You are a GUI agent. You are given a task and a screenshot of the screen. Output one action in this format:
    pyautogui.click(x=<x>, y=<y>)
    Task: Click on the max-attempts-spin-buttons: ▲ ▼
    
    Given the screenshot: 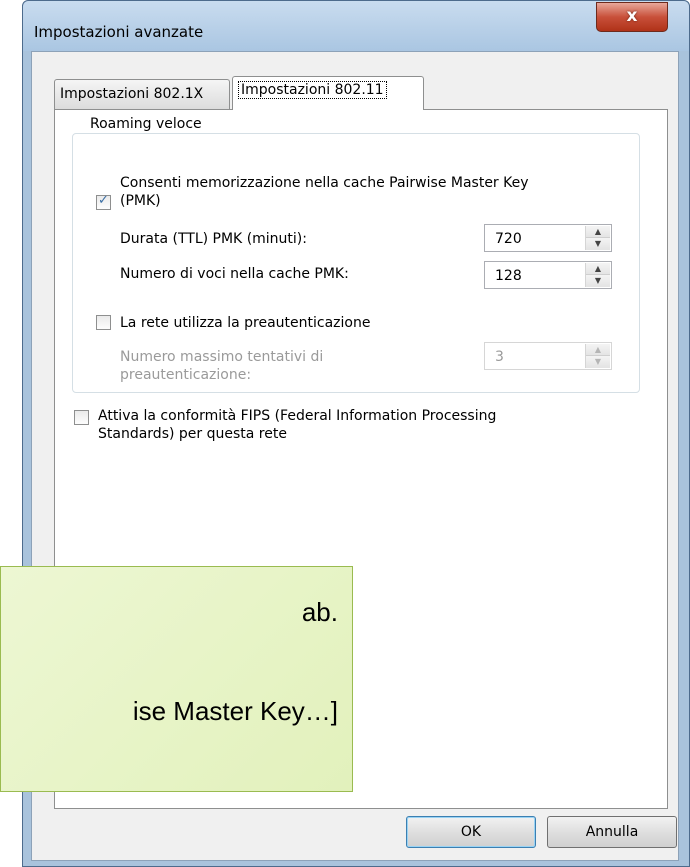 What is the action you would take?
    pyautogui.click(x=597, y=356)
    